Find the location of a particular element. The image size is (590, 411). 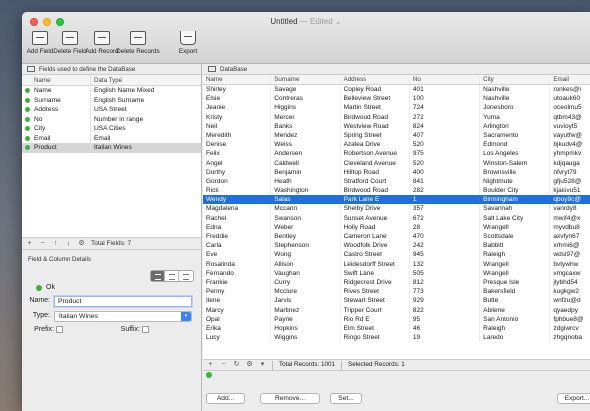

table-cell: Jeanie is located at coordinates (237, 108).